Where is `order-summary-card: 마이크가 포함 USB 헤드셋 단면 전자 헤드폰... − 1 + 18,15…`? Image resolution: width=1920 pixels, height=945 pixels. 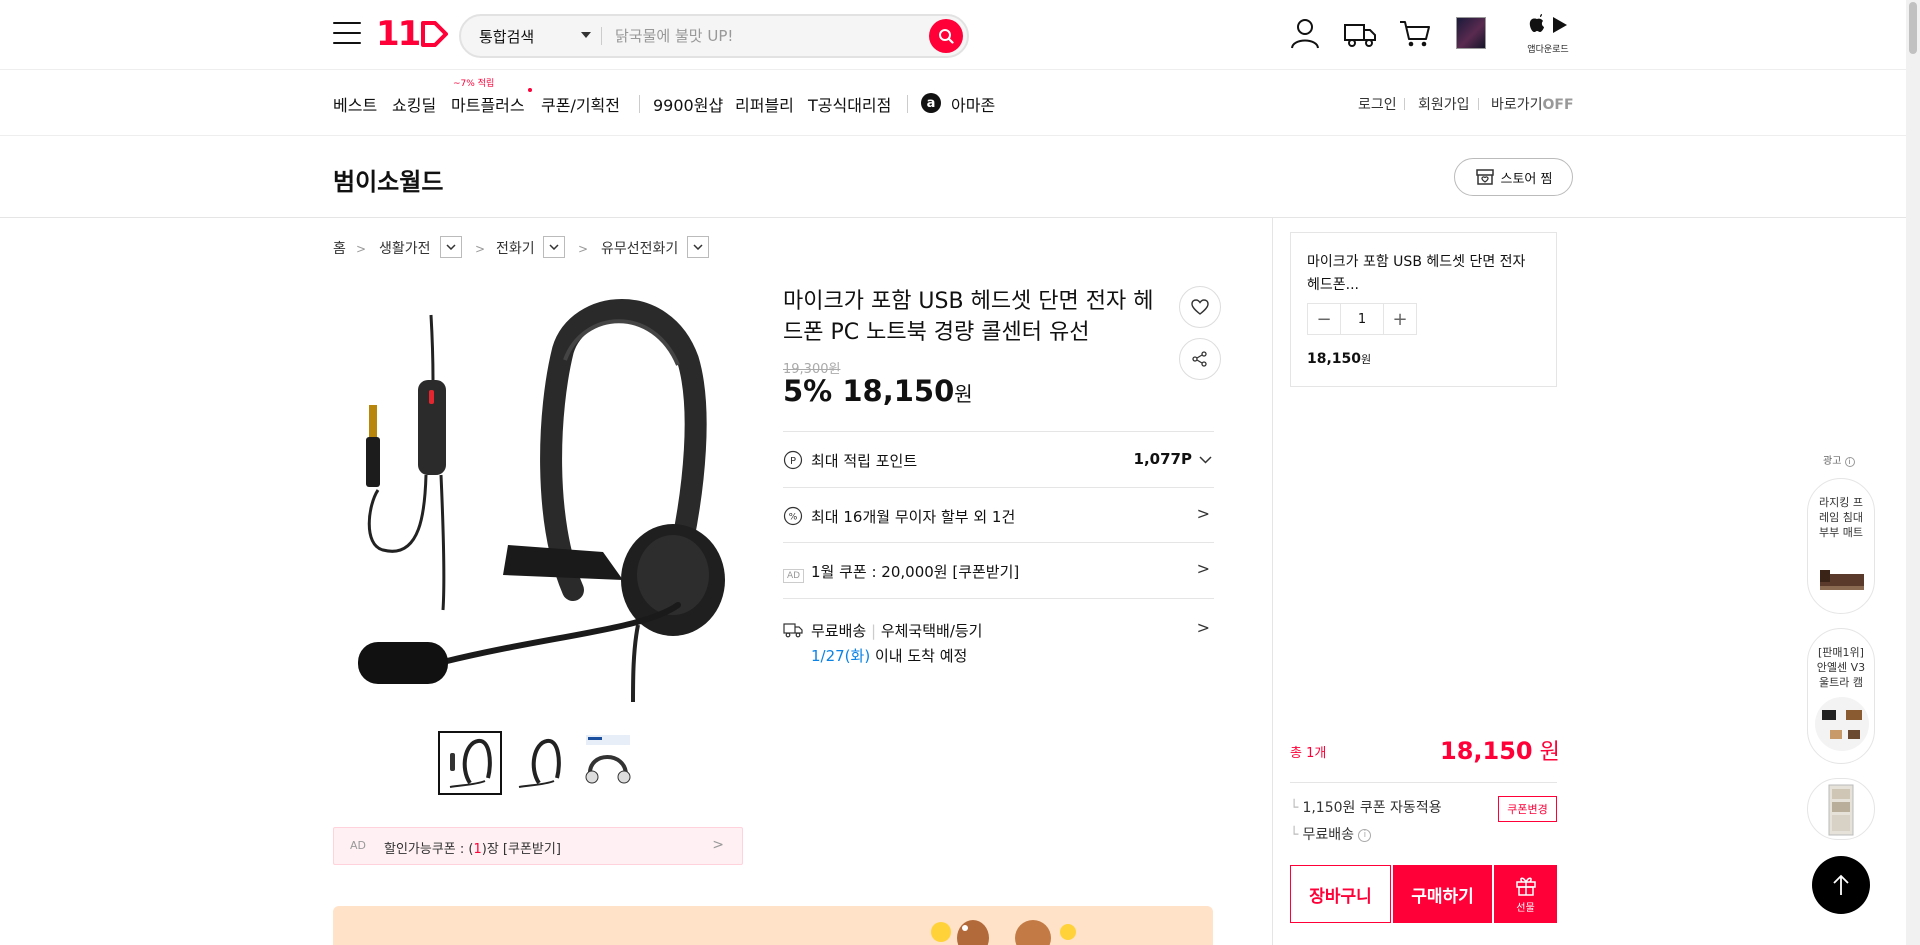 order-summary-card: 마이크가 포함 USB 헤드셋 단면 전자 헤드폰... − 1 + 18,15… is located at coordinates (1423, 309).